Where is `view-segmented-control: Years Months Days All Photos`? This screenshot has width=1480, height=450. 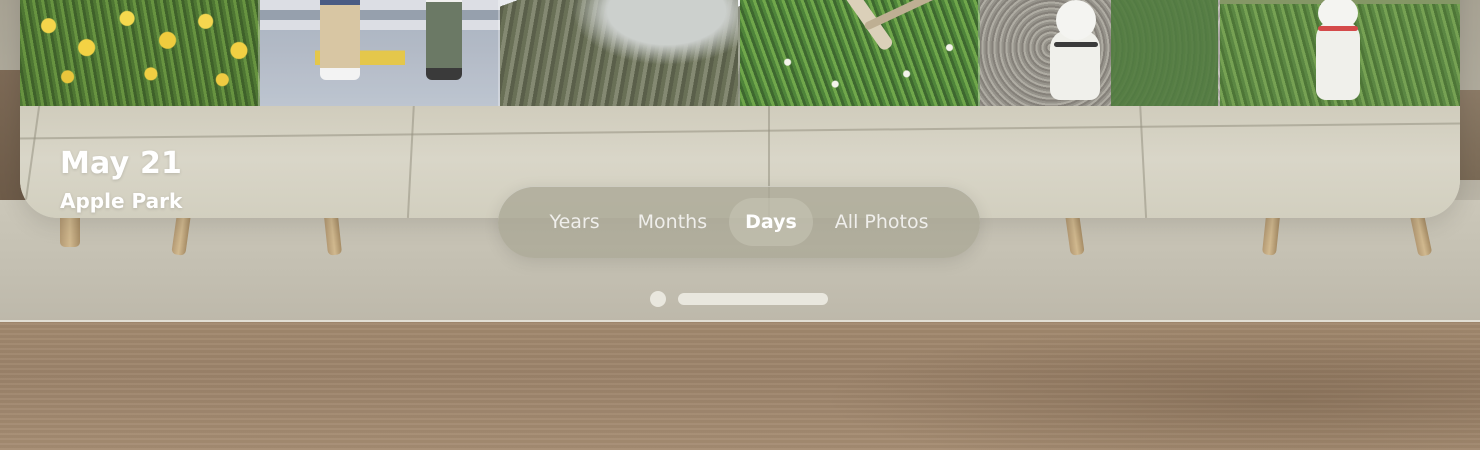
view-segmented-control: Years Months Days All Photos is located at coordinates (739, 222).